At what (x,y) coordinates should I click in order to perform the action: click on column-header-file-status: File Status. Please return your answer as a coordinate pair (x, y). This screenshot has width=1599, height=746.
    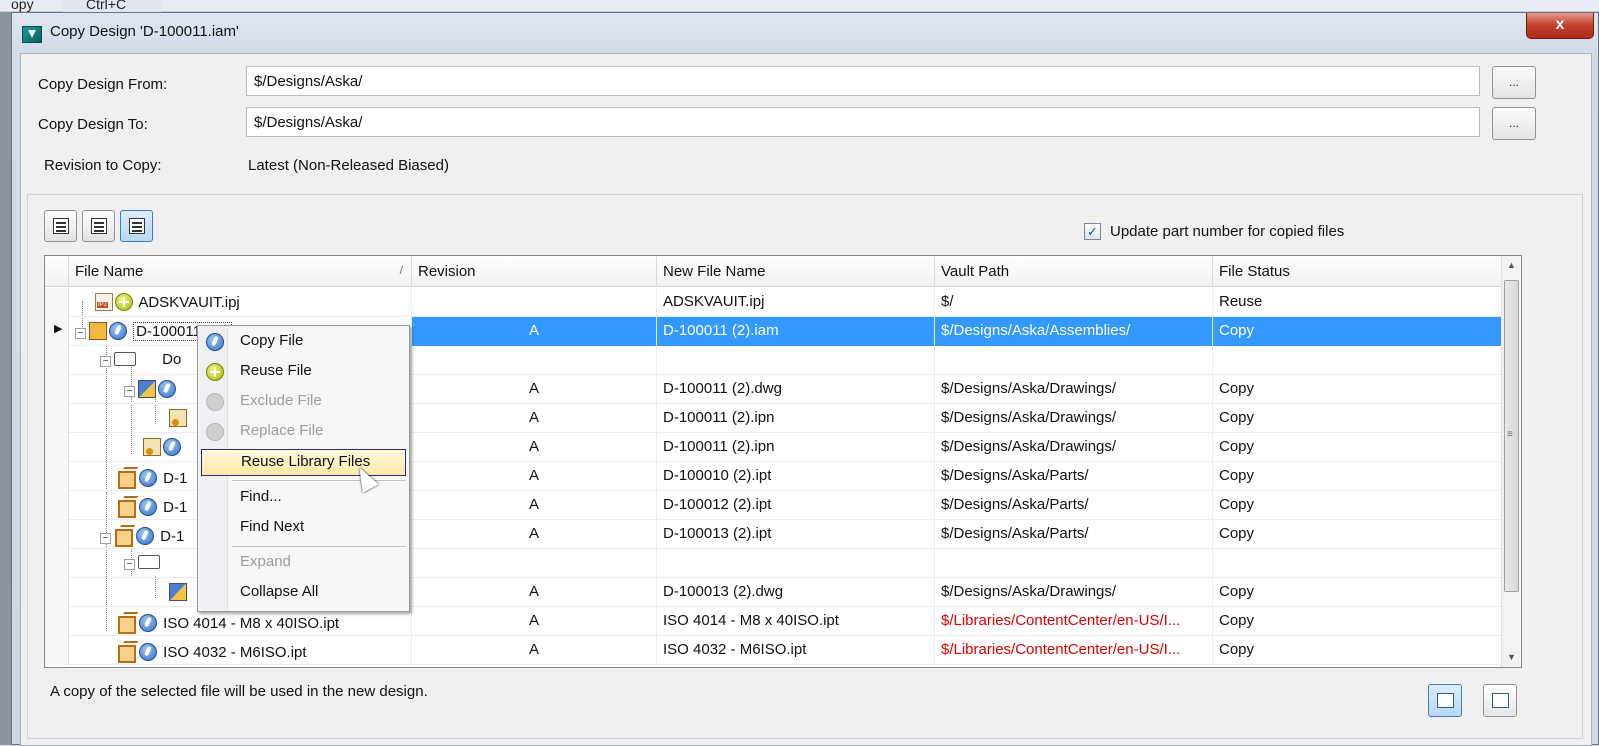
    Looking at the image, I should click on (1357, 271).